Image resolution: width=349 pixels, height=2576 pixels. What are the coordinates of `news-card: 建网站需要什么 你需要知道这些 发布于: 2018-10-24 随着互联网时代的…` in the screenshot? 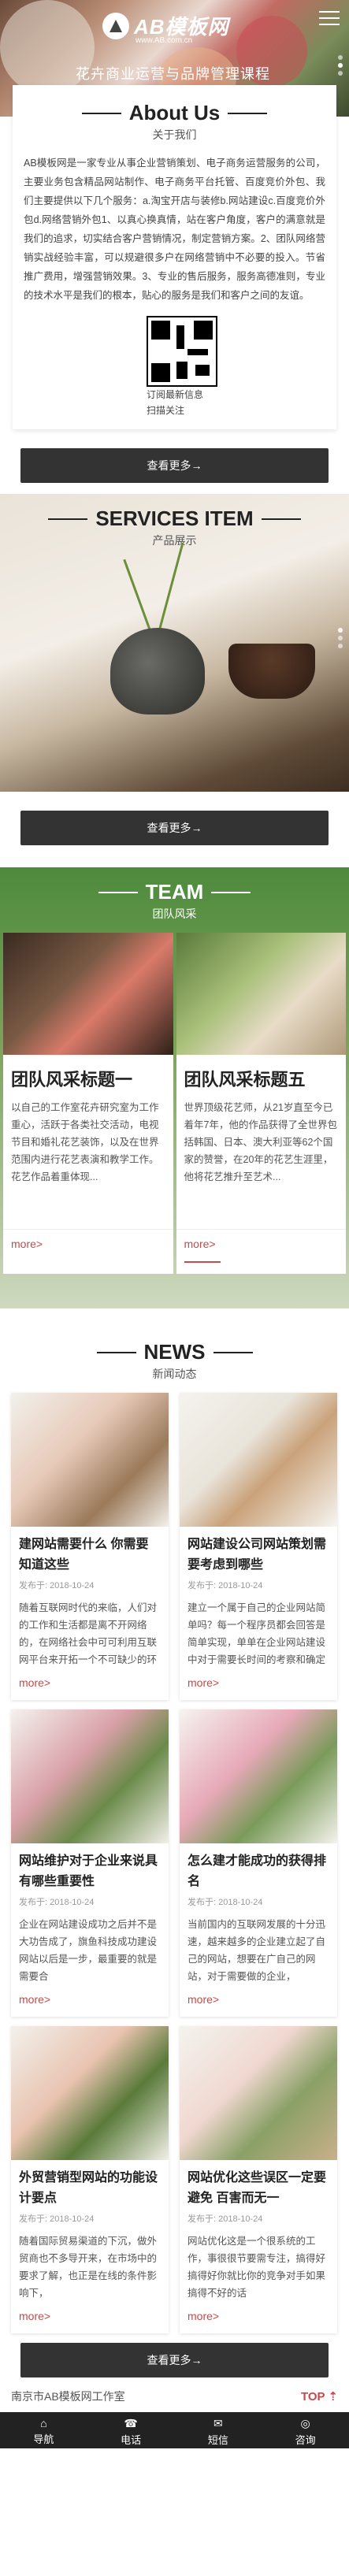 It's located at (90, 1546).